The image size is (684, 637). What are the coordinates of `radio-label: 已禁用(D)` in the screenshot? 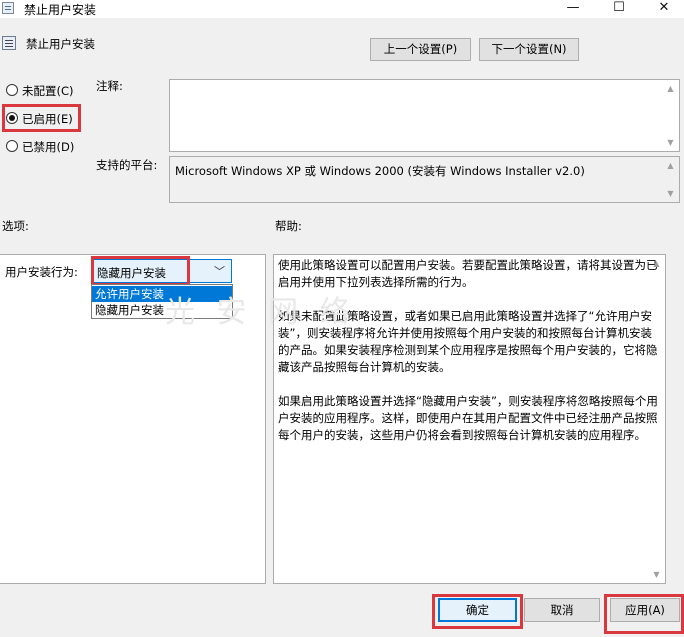 It's located at (48, 147).